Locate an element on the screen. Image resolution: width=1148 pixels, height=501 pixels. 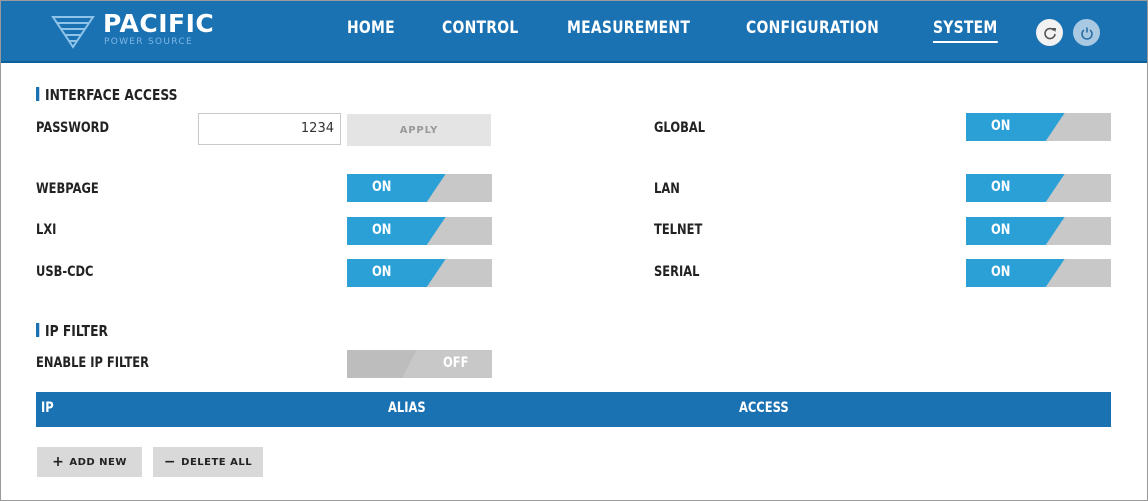
interface-access-title-text: INTERFACE ACCESS is located at coordinates (111, 95).